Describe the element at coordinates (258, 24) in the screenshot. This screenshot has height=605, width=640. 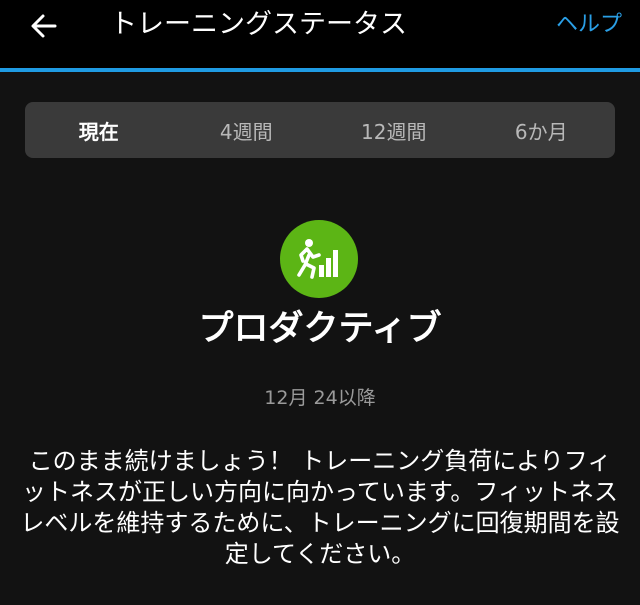
I see `page-title: トレーニングステータス` at that location.